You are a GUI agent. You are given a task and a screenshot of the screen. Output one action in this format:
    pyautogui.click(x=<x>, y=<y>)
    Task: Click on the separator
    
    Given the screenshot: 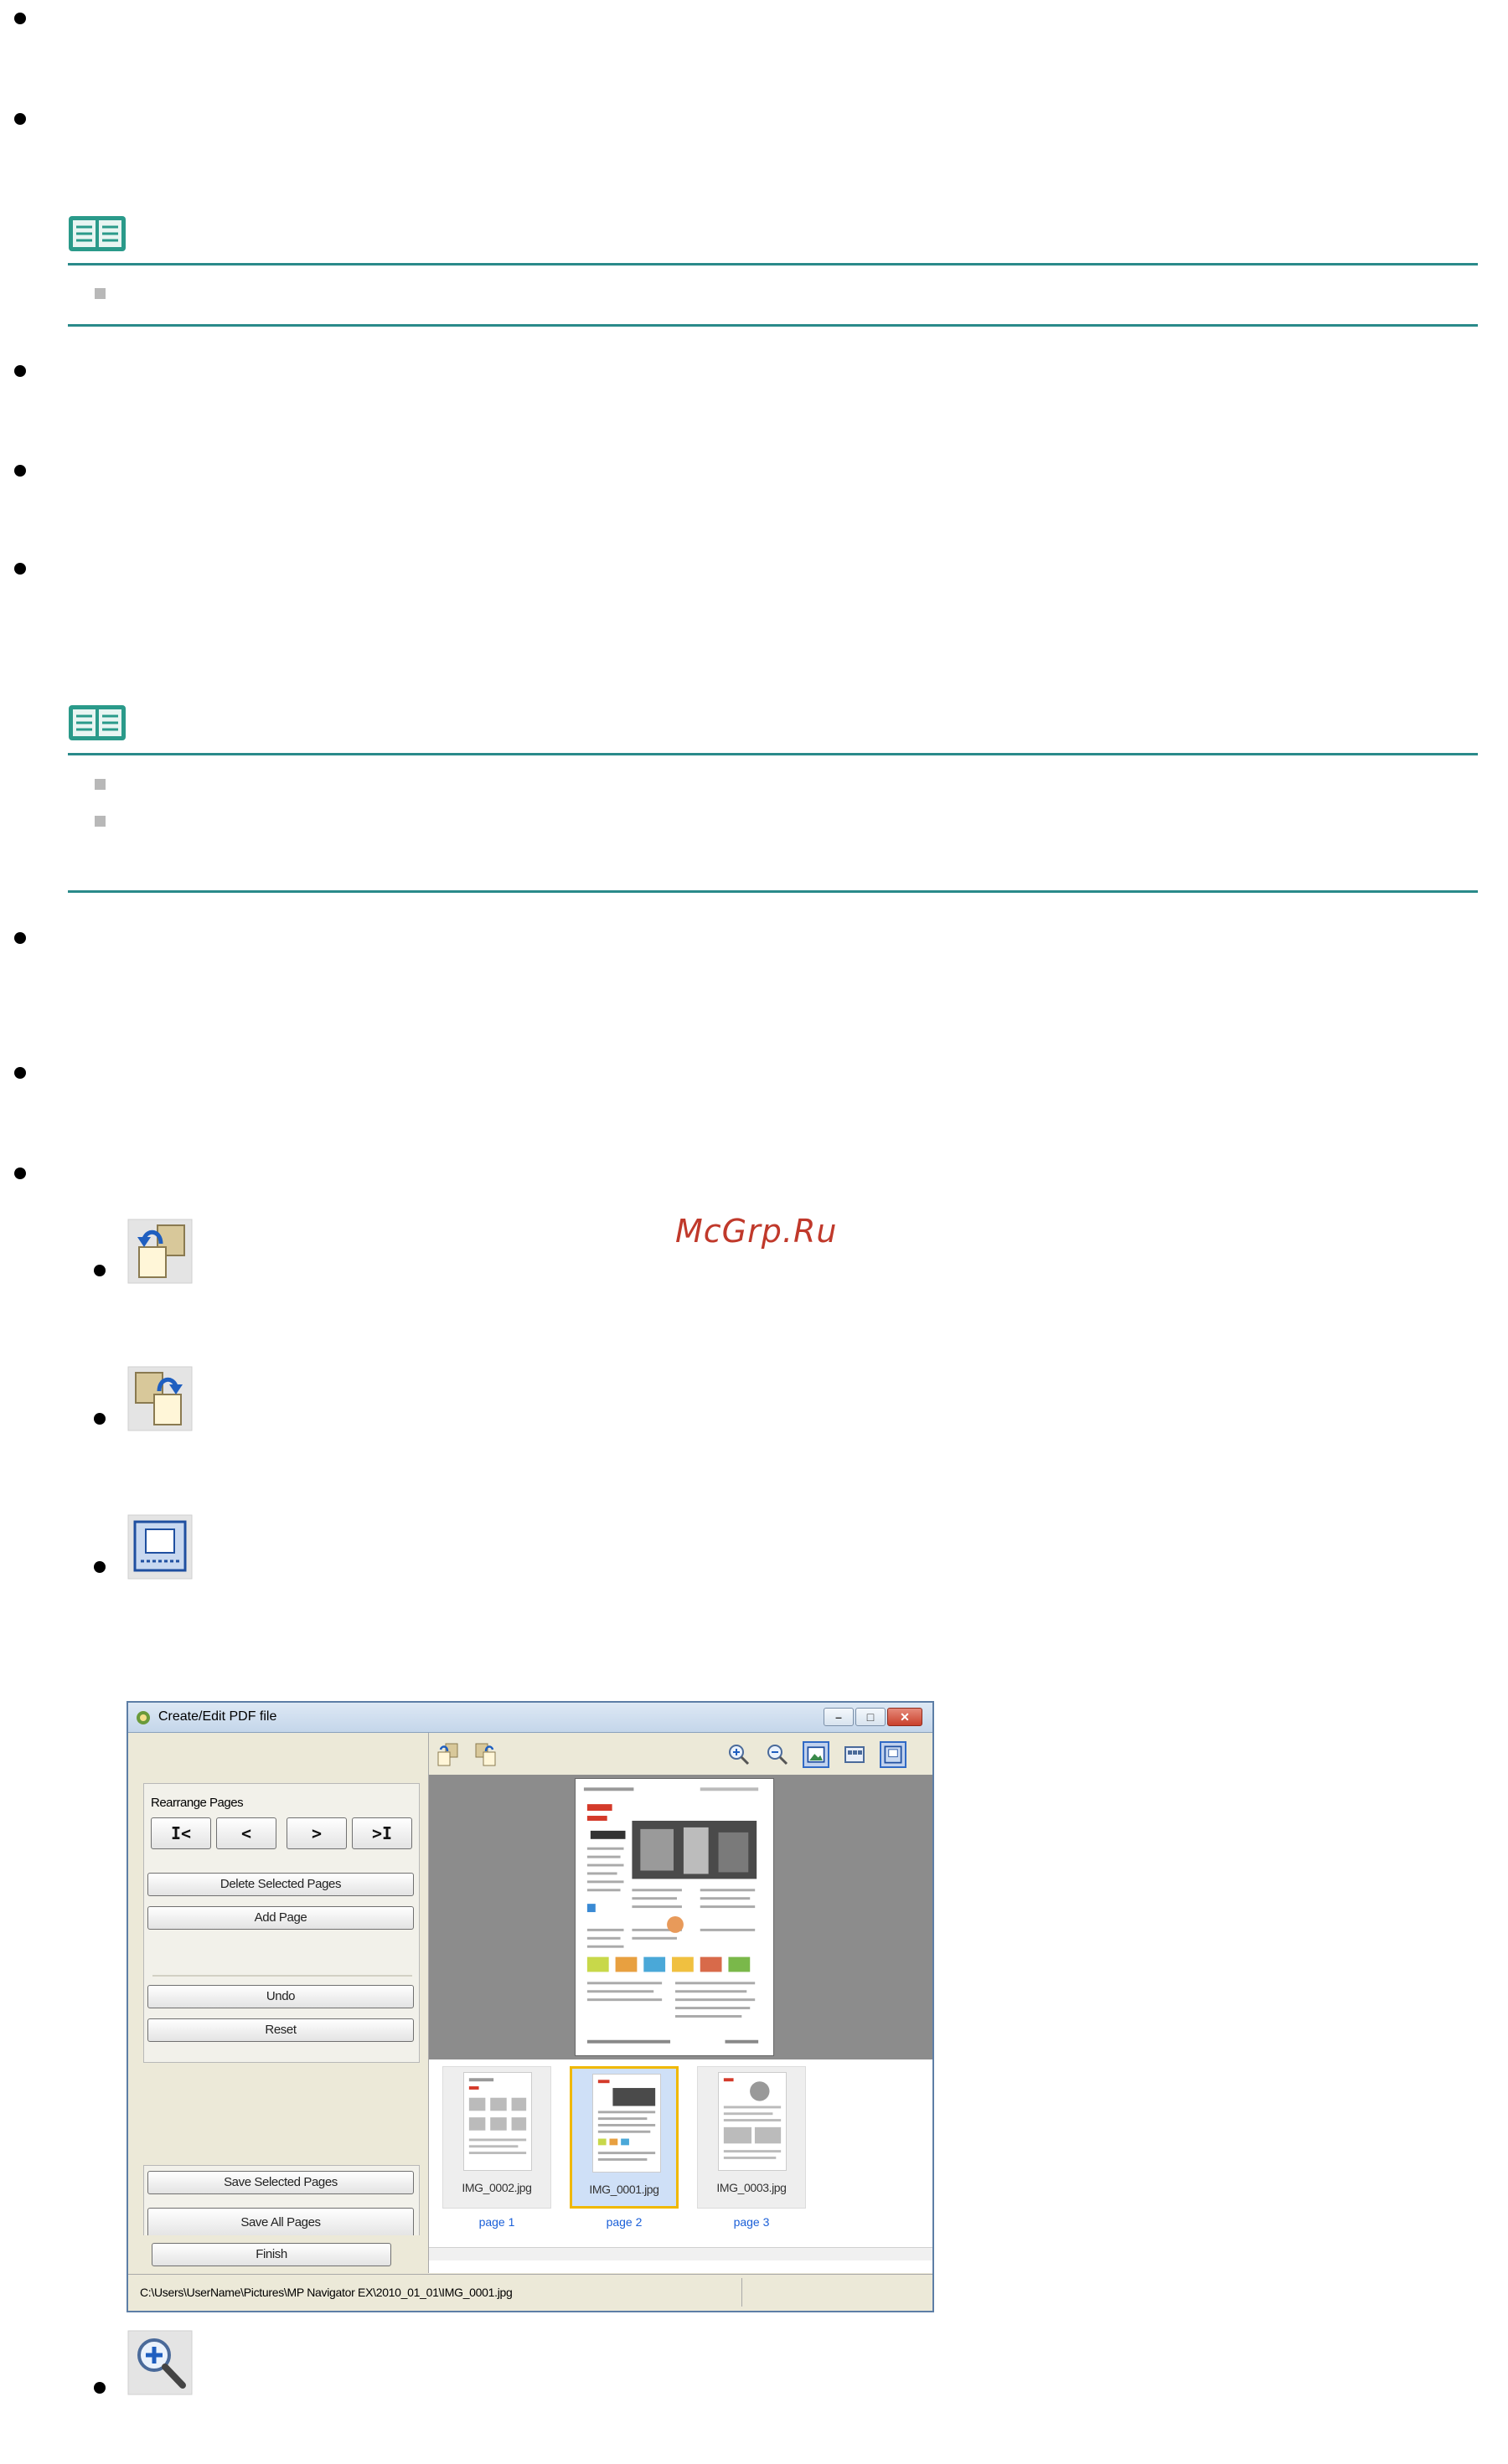 What is the action you would take?
    pyautogui.click(x=282, y=1976)
    